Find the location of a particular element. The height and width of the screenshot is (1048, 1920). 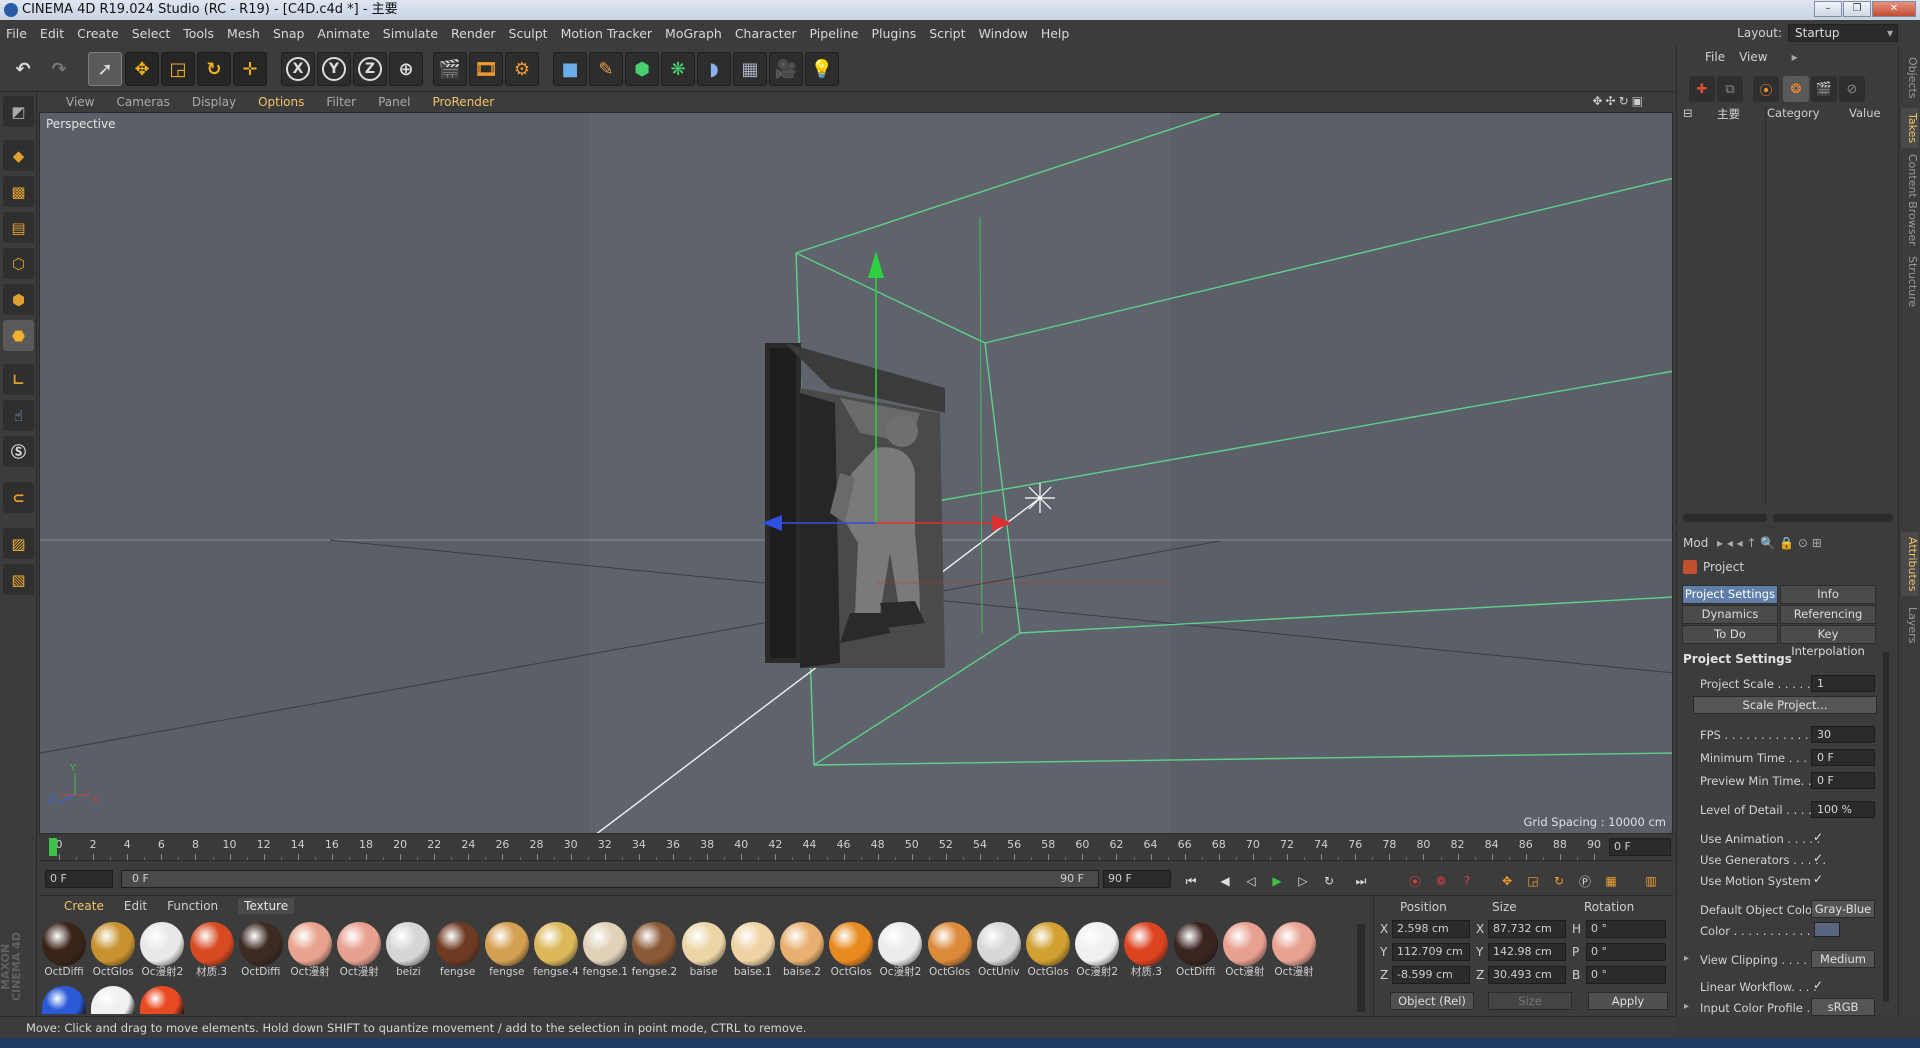

vp-menu-display: Display is located at coordinates (214, 102).